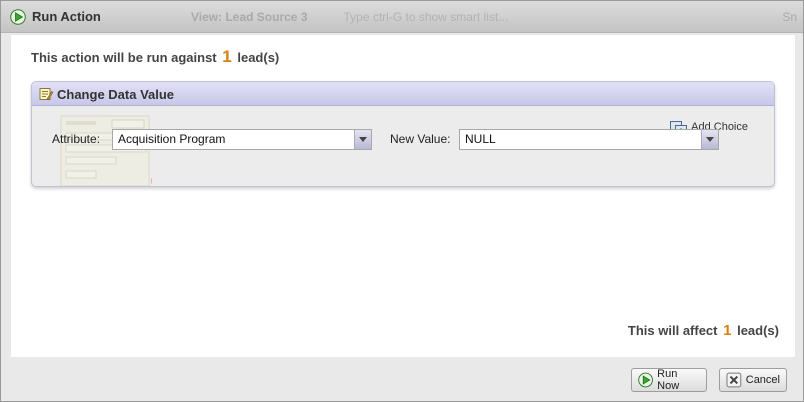  Describe the element at coordinates (227, 56) in the screenshot. I see `summary-count: 1` at that location.